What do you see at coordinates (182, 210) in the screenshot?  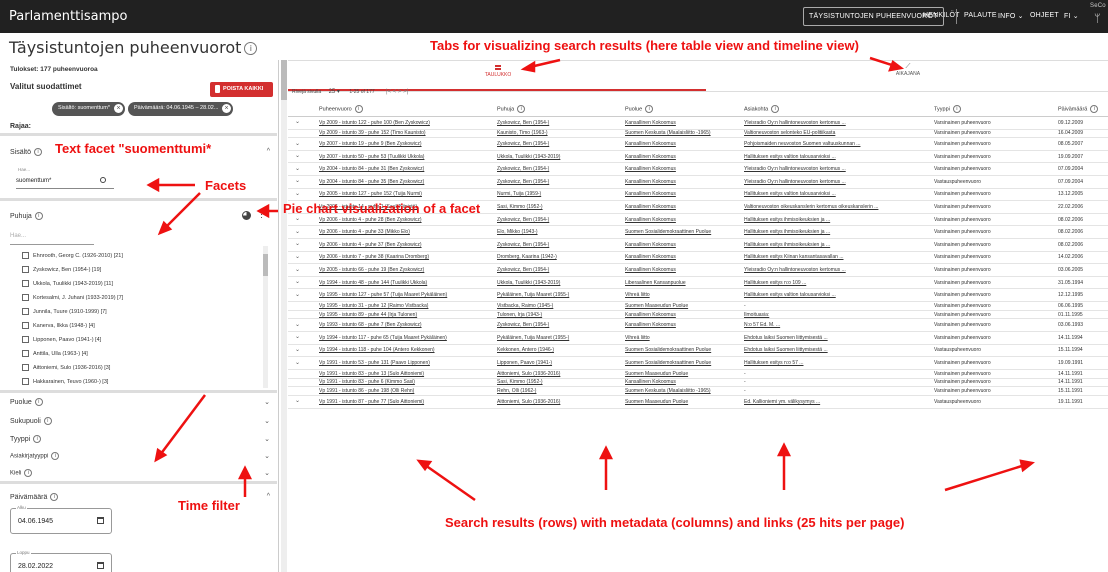 I see `arrow-to-speaker-facet` at bounding box center [182, 210].